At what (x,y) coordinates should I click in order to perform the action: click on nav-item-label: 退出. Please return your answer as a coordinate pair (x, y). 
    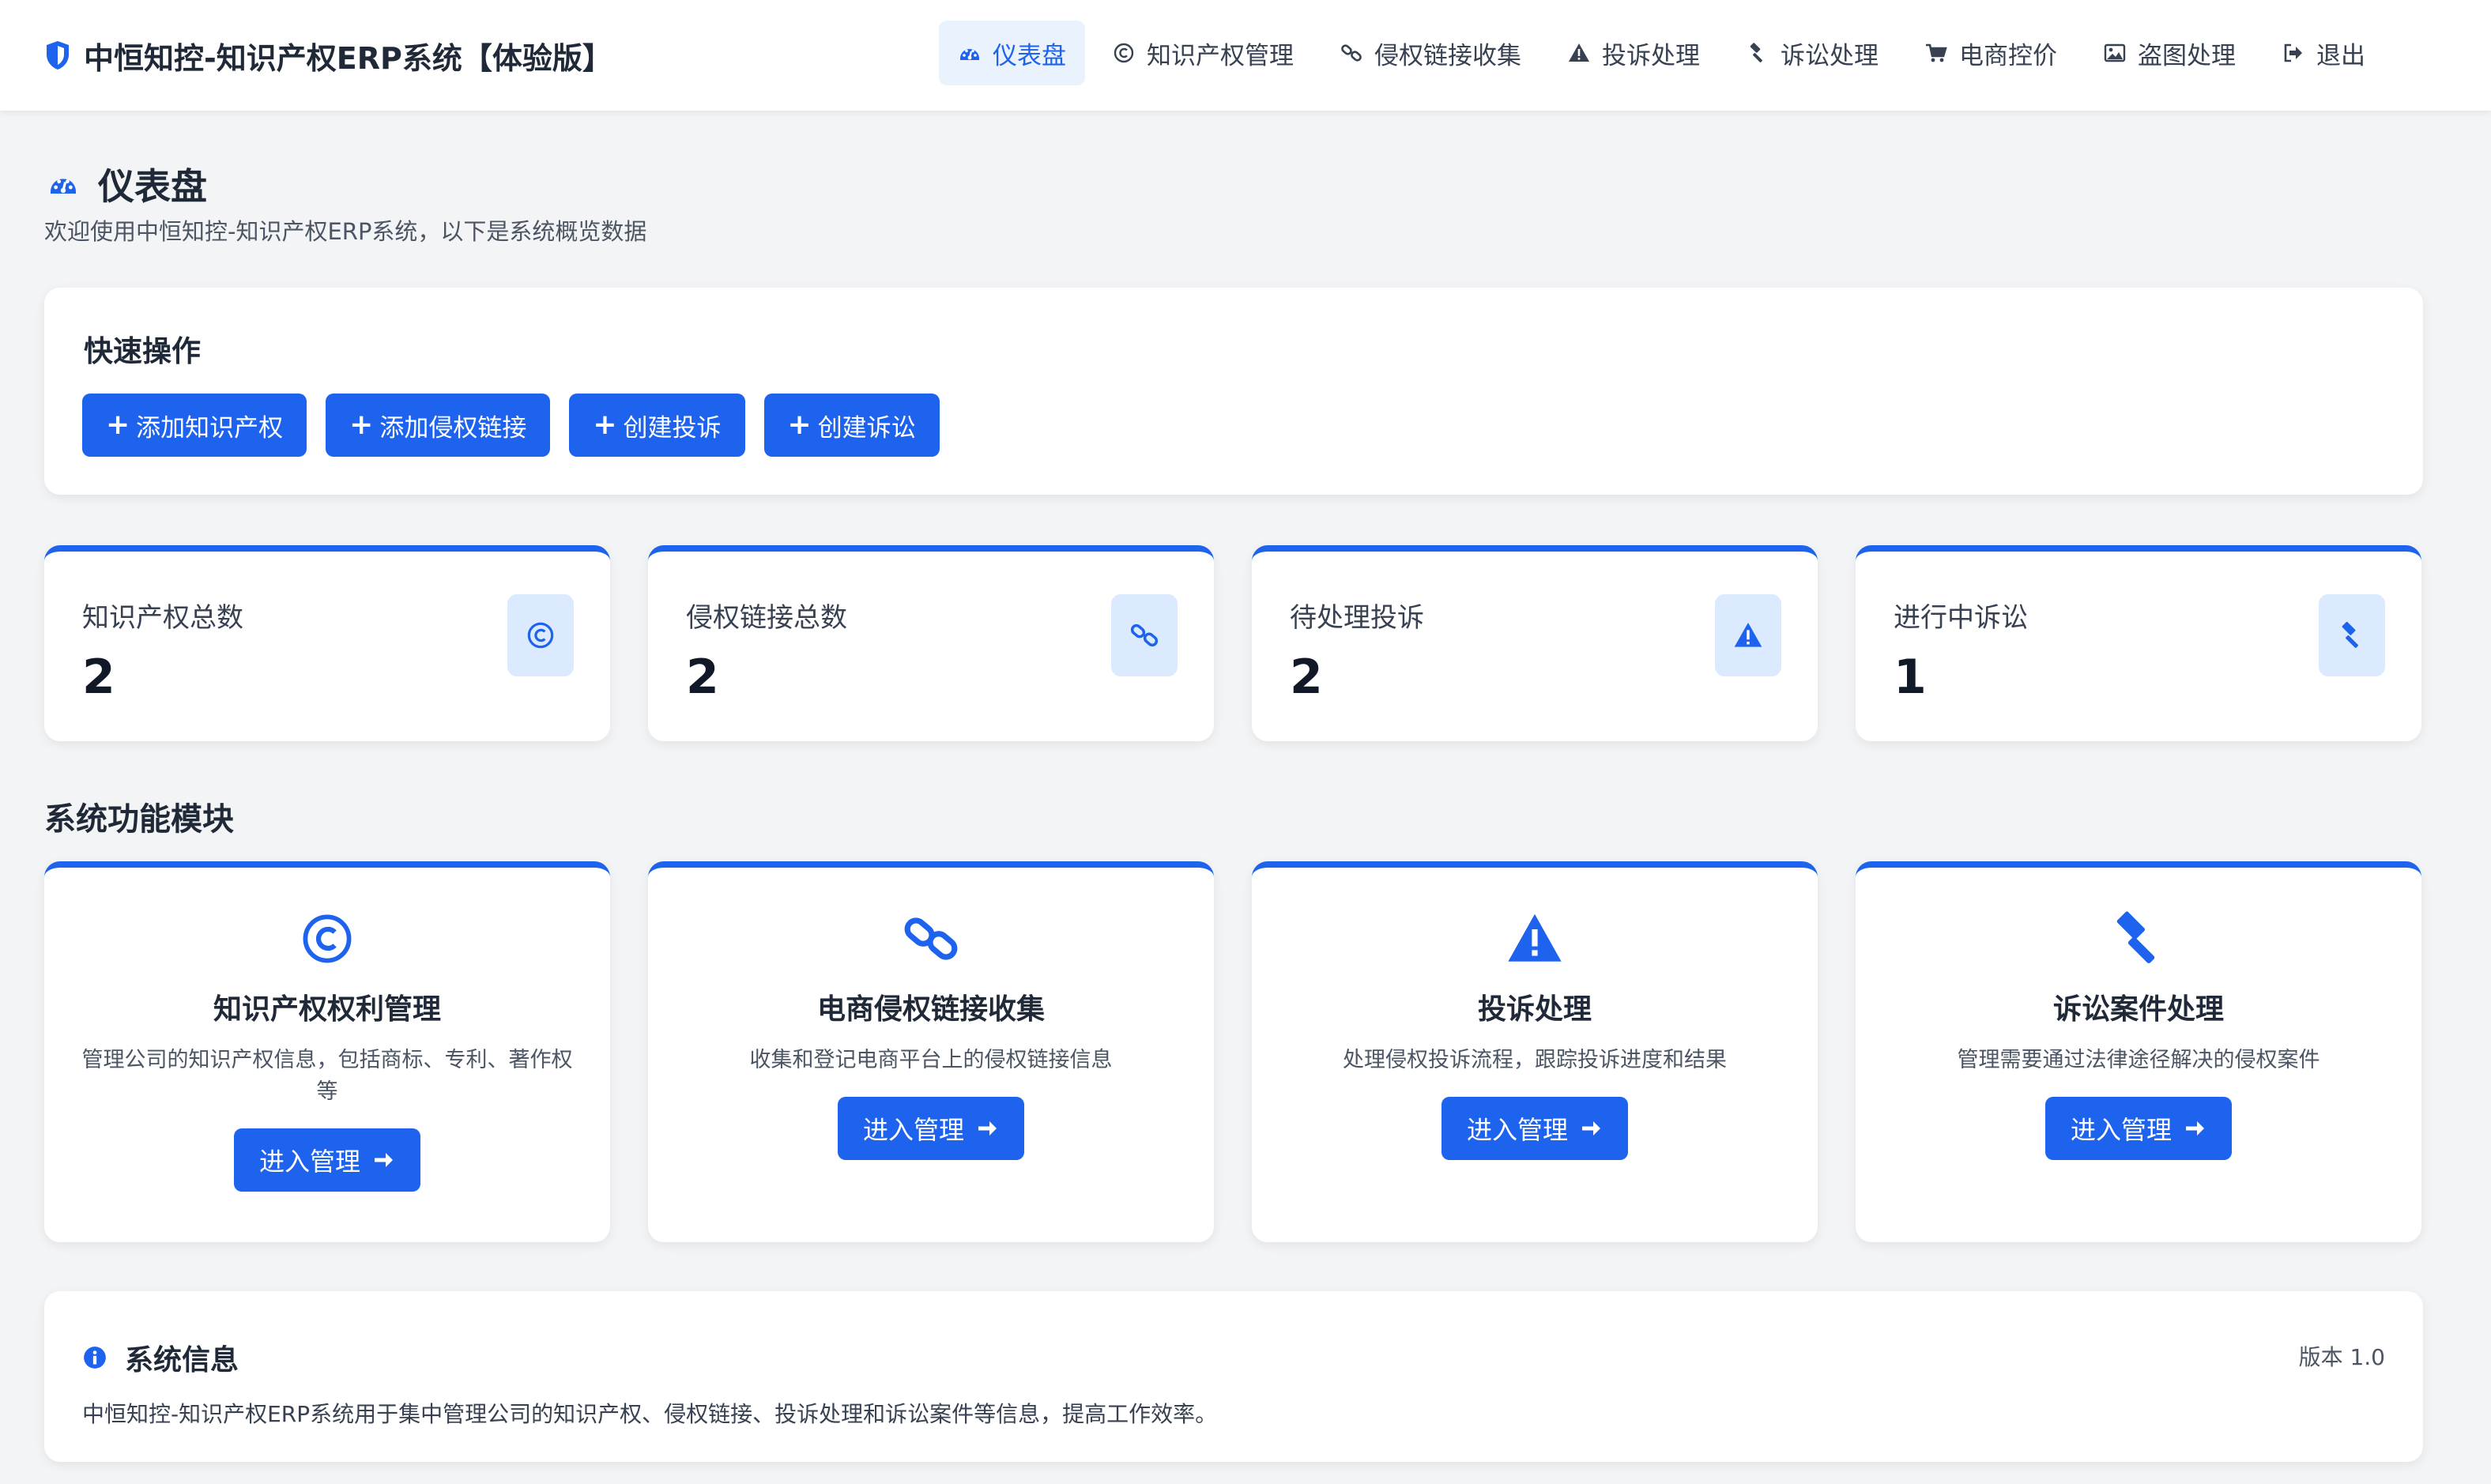
    Looking at the image, I should click on (2340, 56).